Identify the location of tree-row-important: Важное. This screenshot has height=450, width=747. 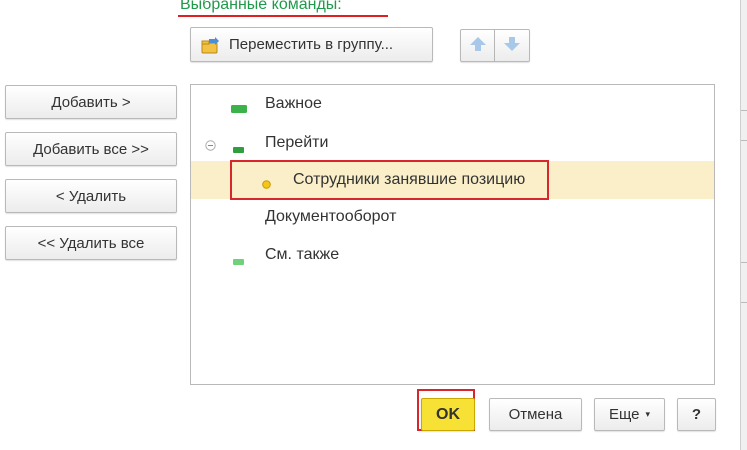
(452, 104).